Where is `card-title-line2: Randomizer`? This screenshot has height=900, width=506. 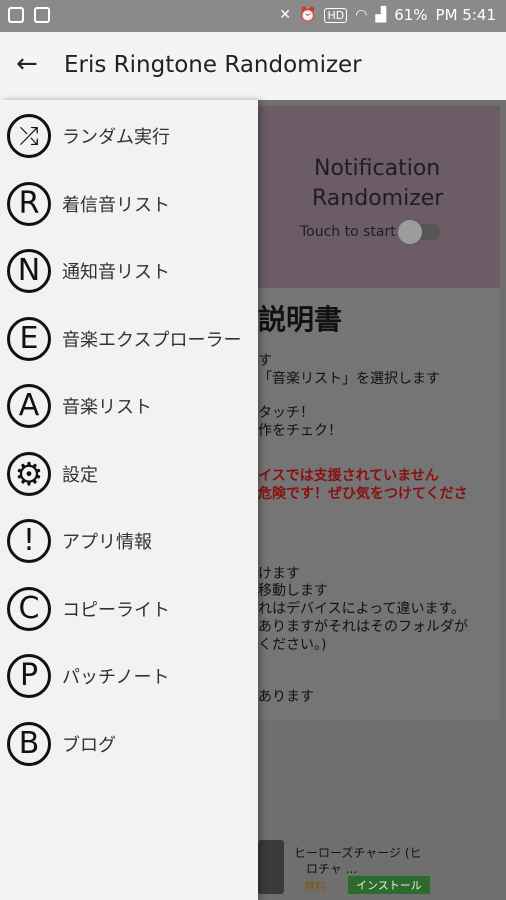 card-title-line2: Randomizer is located at coordinates (378, 198).